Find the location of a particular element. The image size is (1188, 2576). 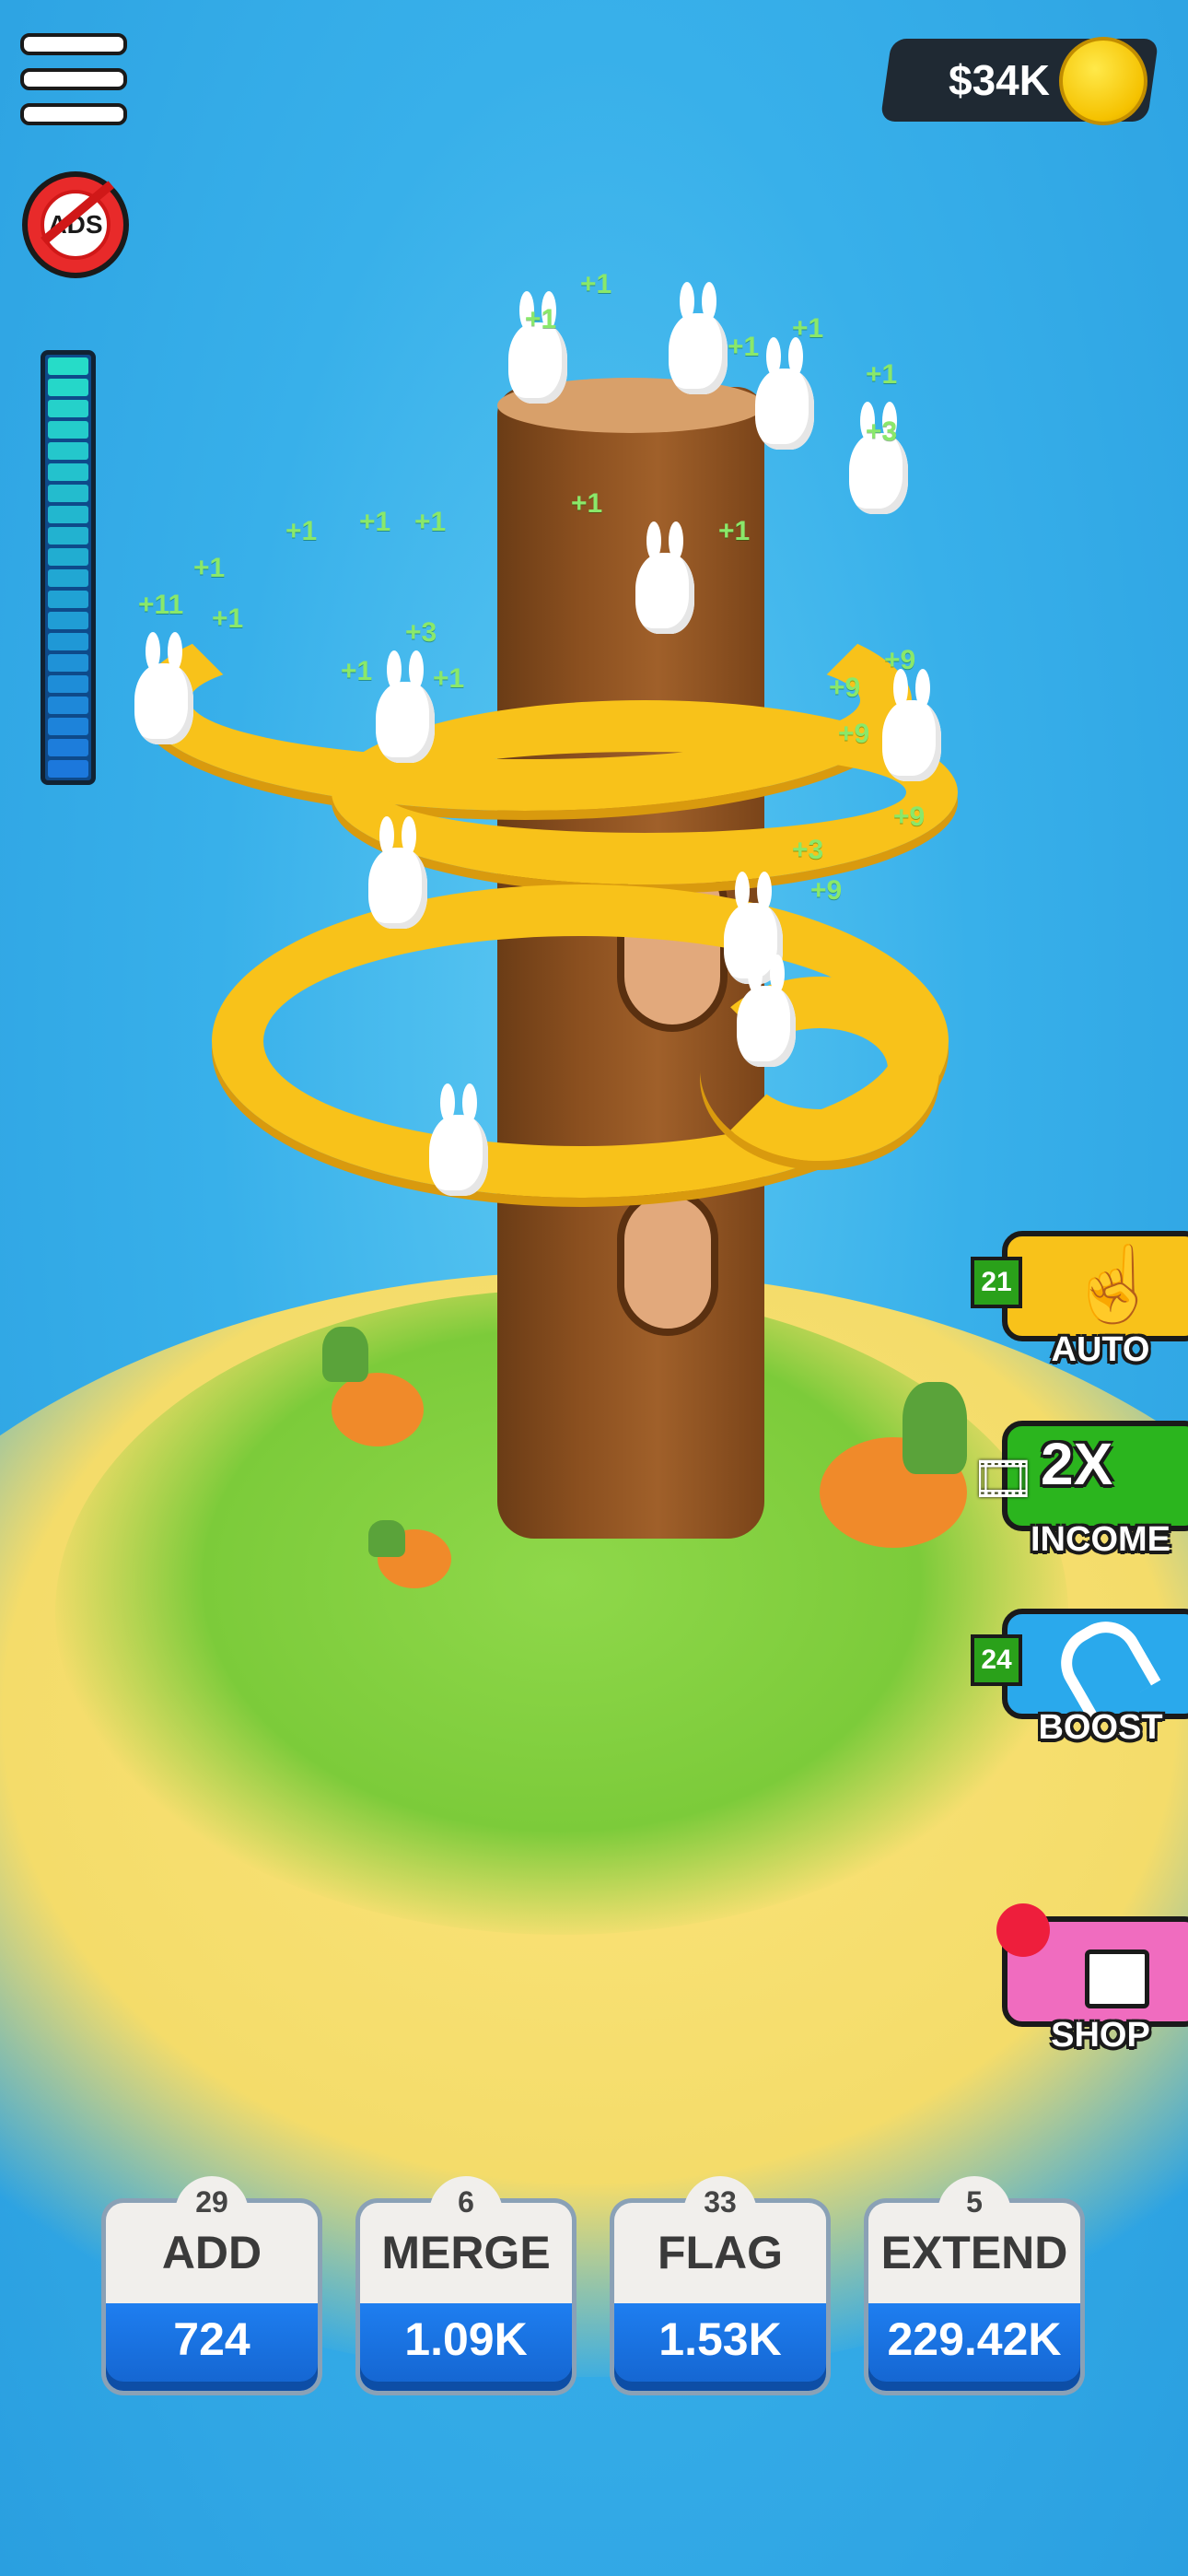

auto-button: ☝ is located at coordinates (1095, 1286).